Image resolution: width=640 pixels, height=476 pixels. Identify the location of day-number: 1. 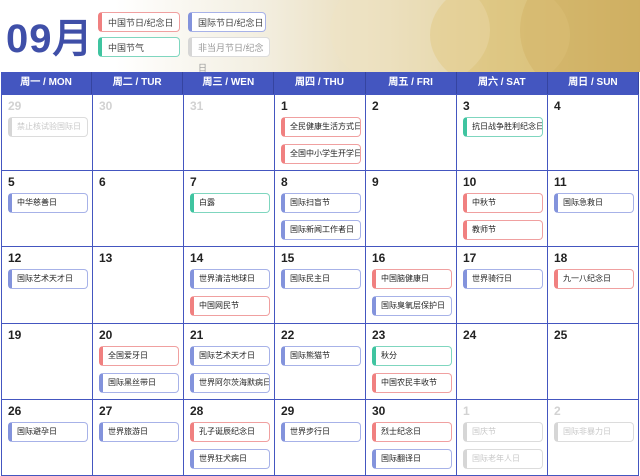
(466, 410).